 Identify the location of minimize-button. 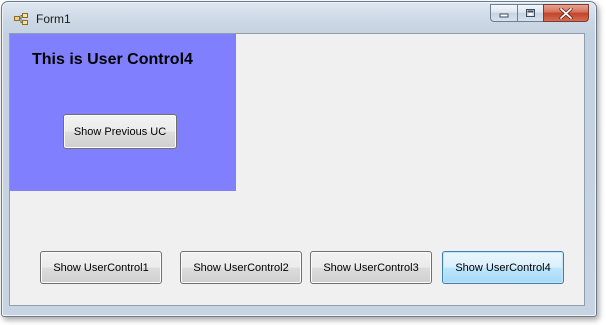
(503, 13).